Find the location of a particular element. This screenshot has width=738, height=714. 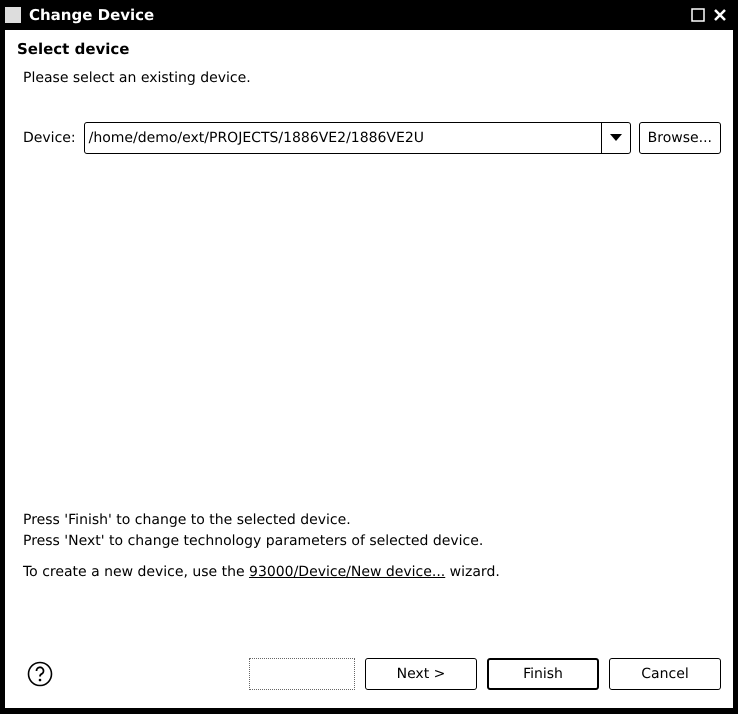

page-heading: Select device is located at coordinates (73, 49).